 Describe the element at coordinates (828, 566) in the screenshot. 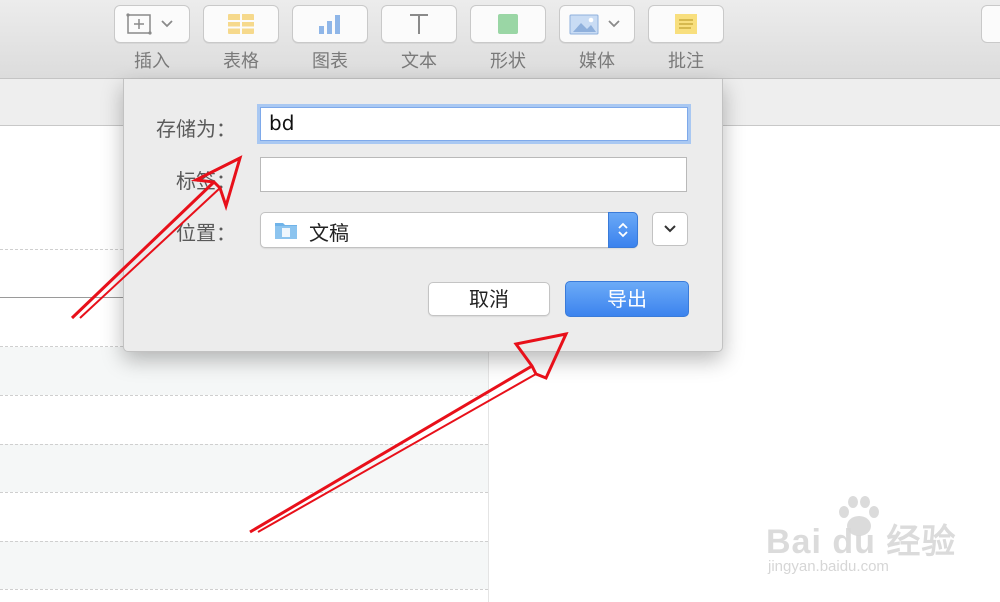

I see `watermark-url: jingyan.baidu.com` at that location.